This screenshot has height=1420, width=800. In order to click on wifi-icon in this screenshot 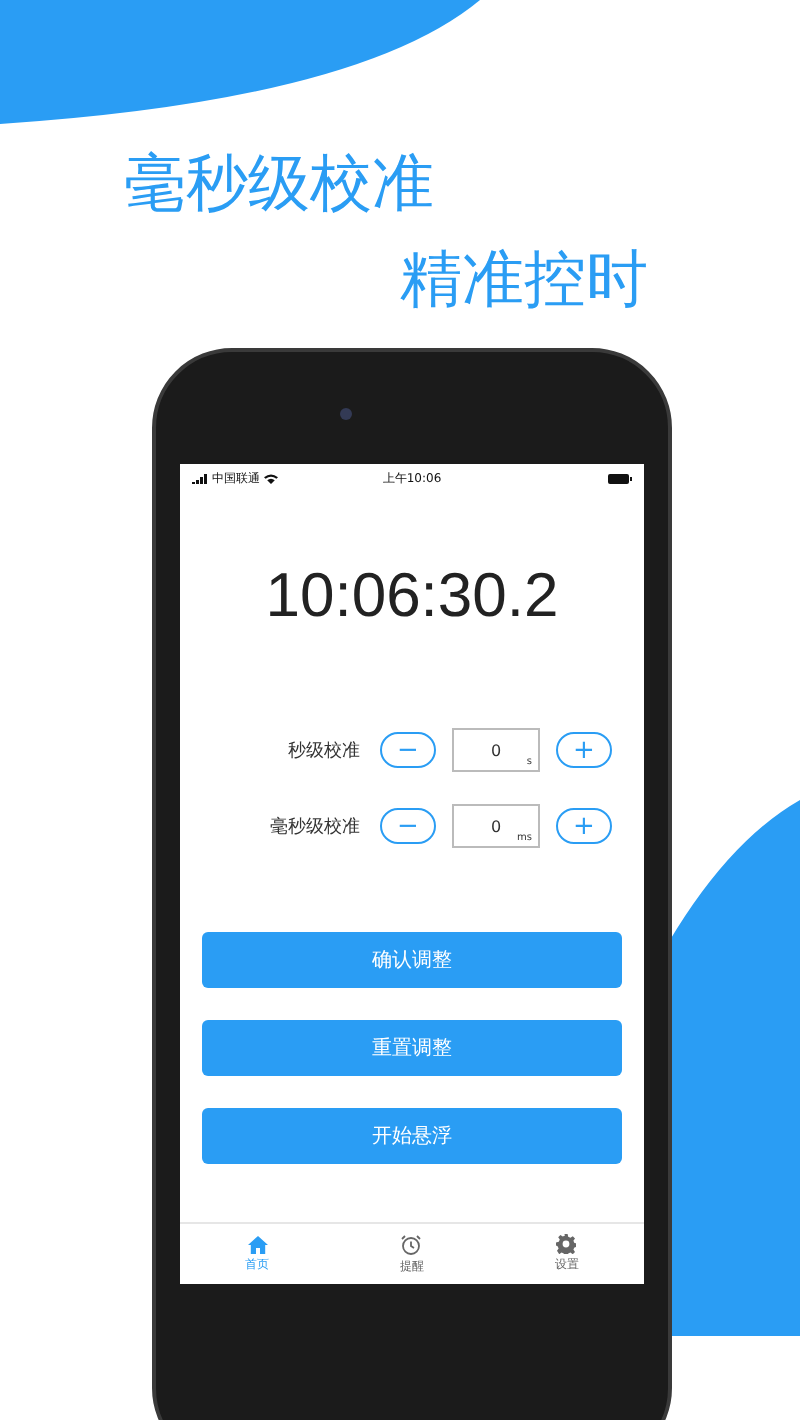, I will do `click(271, 478)`.